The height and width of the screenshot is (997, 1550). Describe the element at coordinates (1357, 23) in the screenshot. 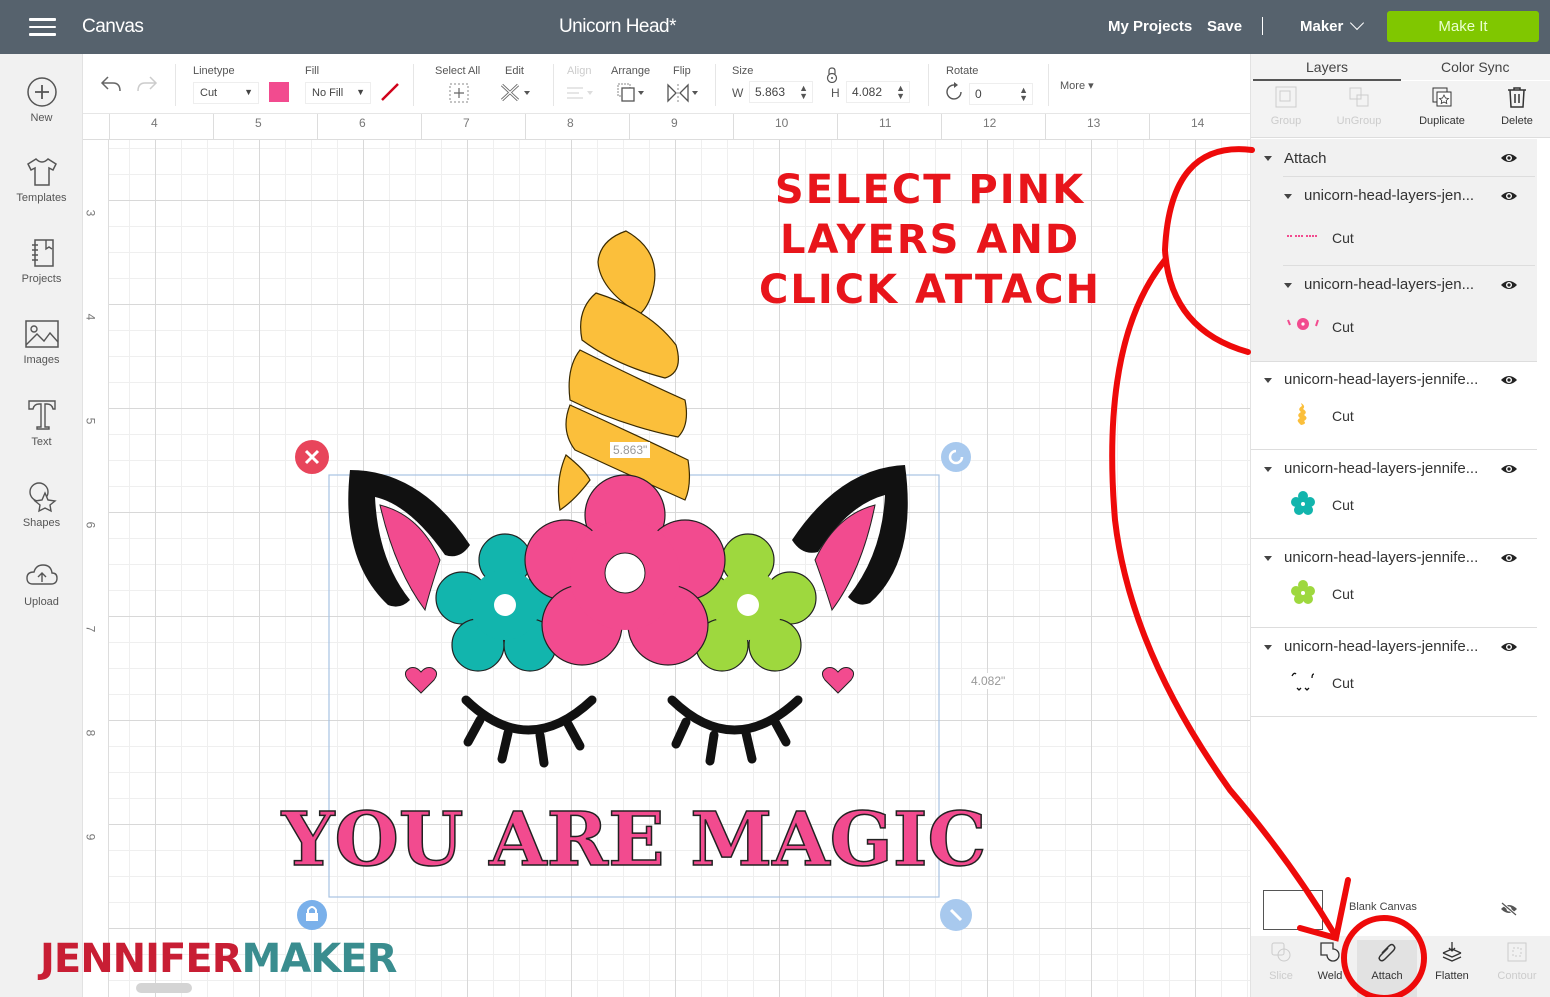

I see `chevron-down-icon` at that location.